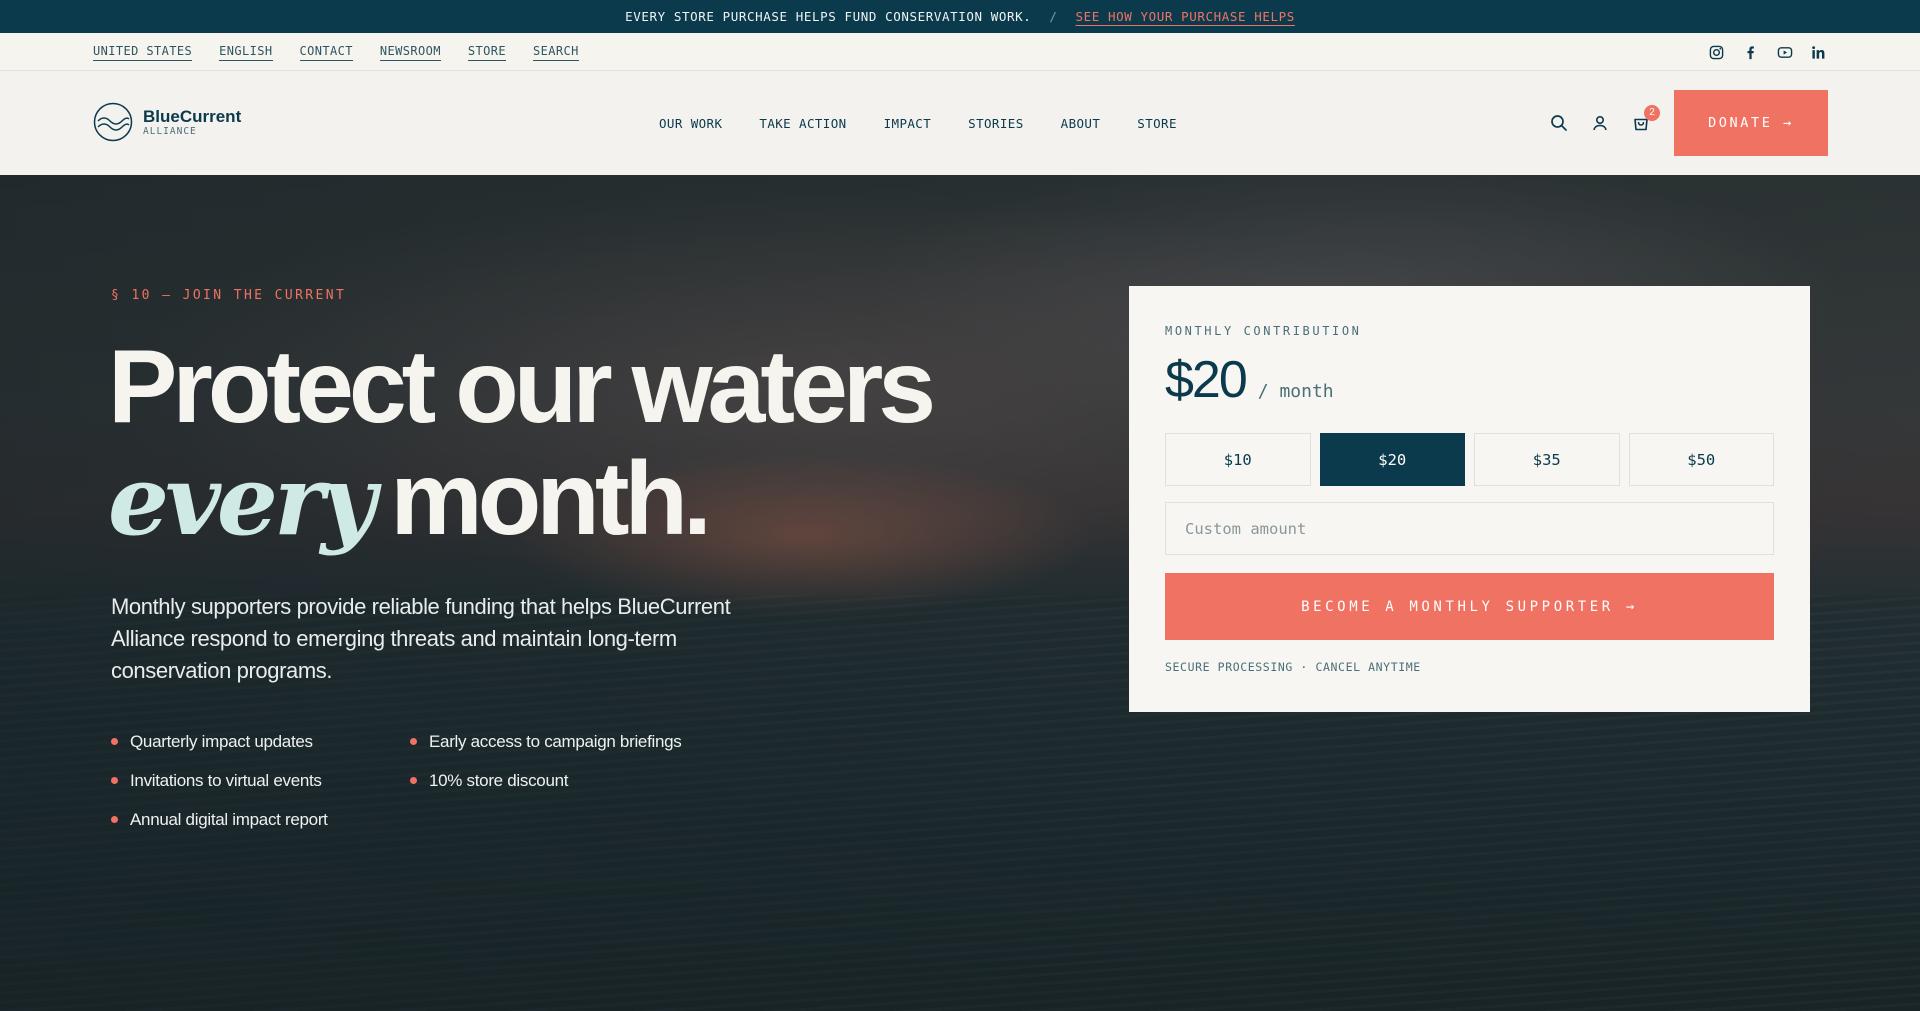 Image resolution: width=1920 pixels, height=1011 pixels. I want to click on brand-wordmark: BlueCurrent ALLIANCE, so click(192, 121).